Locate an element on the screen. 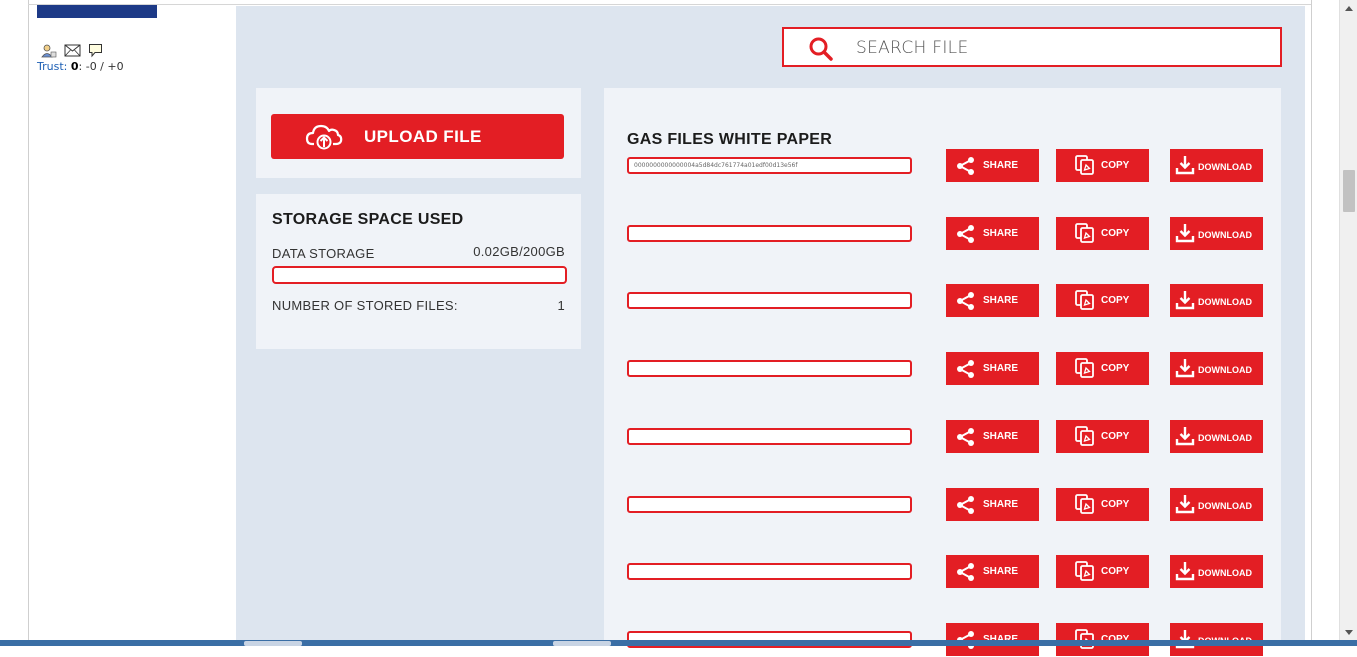 The height and width of the screenshot is (657, 1357). comment-icon is located at coordinates (95, 50).